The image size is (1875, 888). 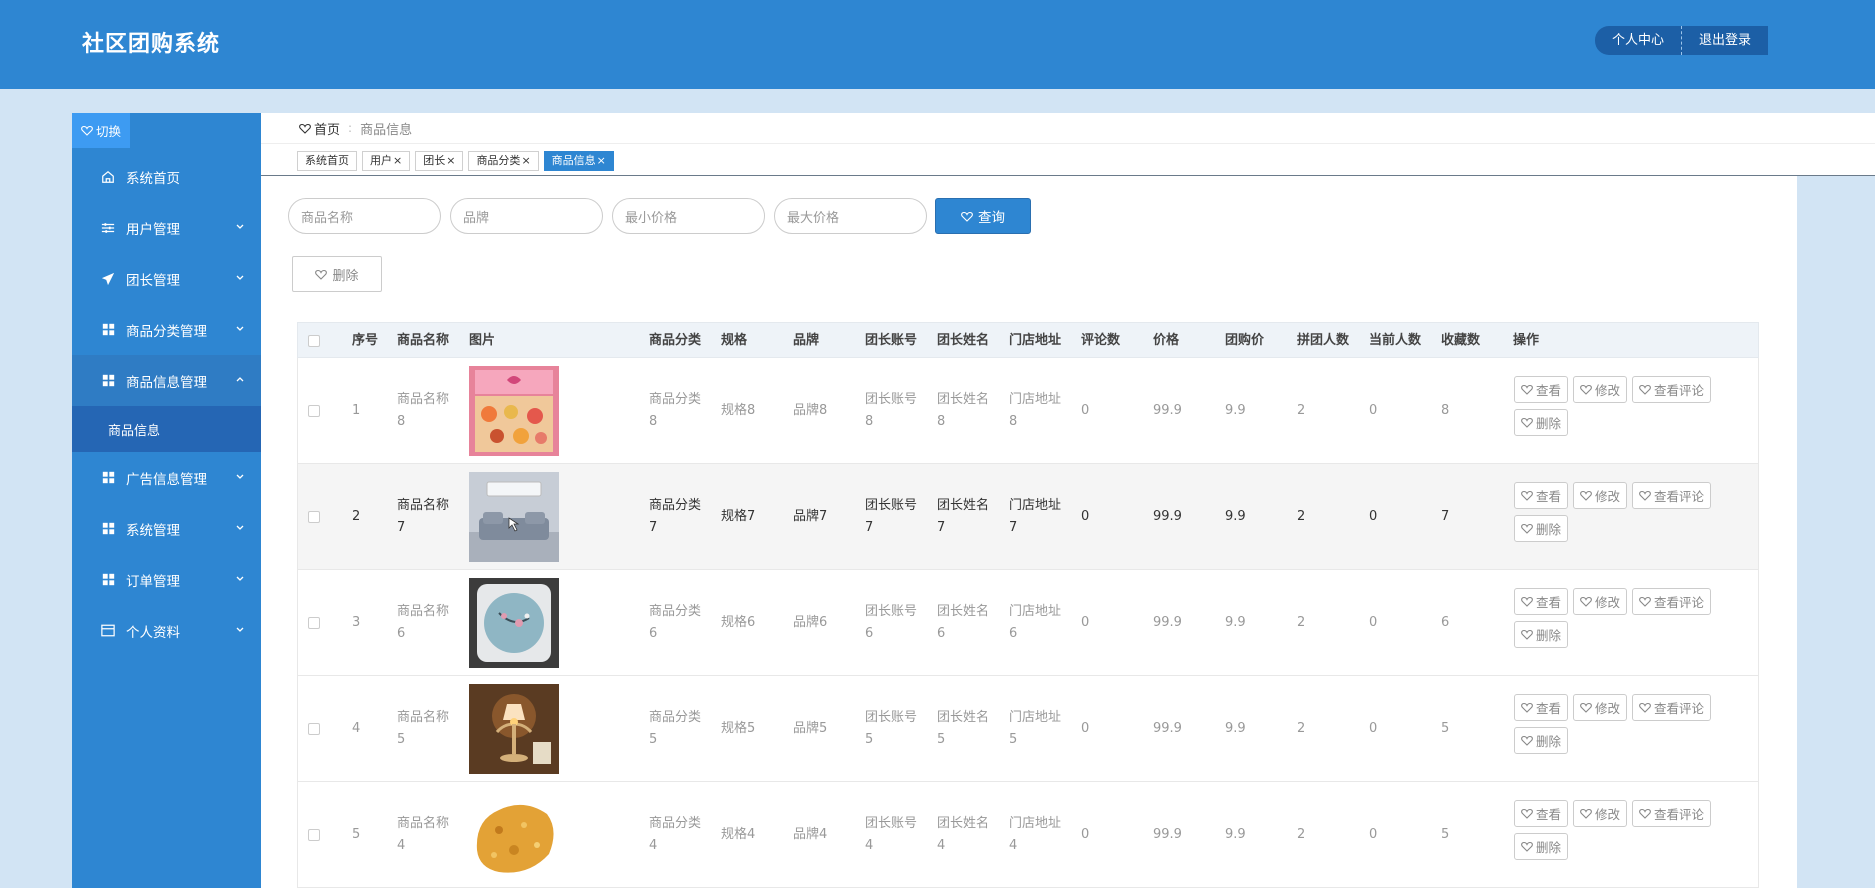 I want to click on sidebar-item-label: 系统管理, so click(x=153, y=530).